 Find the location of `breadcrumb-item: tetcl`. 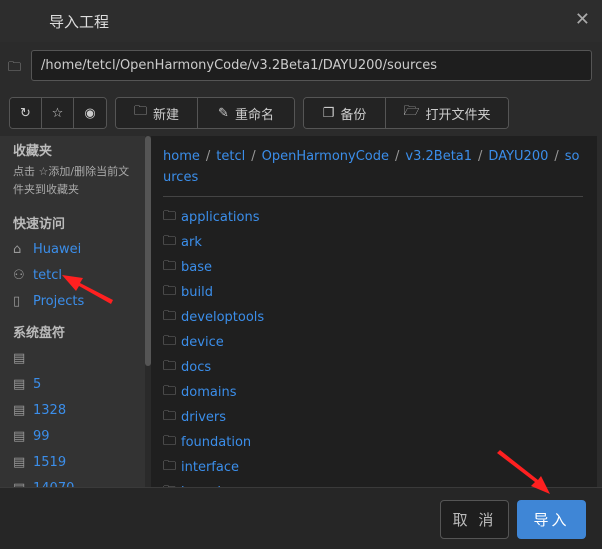

breadcrumb-item: tetcl is located at coordinates (230, 156).